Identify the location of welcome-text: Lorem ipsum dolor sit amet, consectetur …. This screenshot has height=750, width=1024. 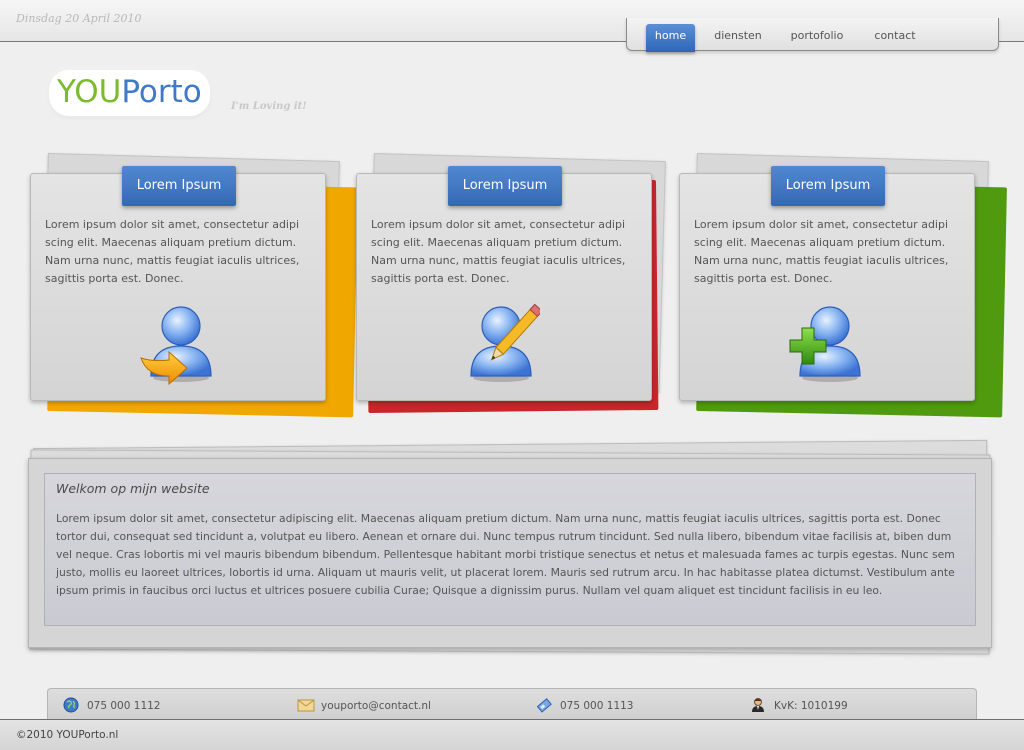
(505, 554).